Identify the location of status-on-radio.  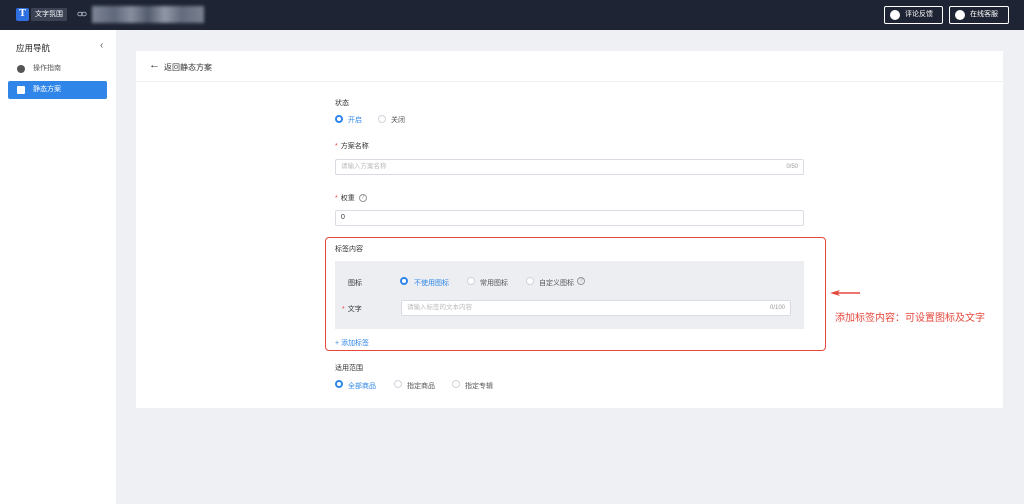
(339, 119).